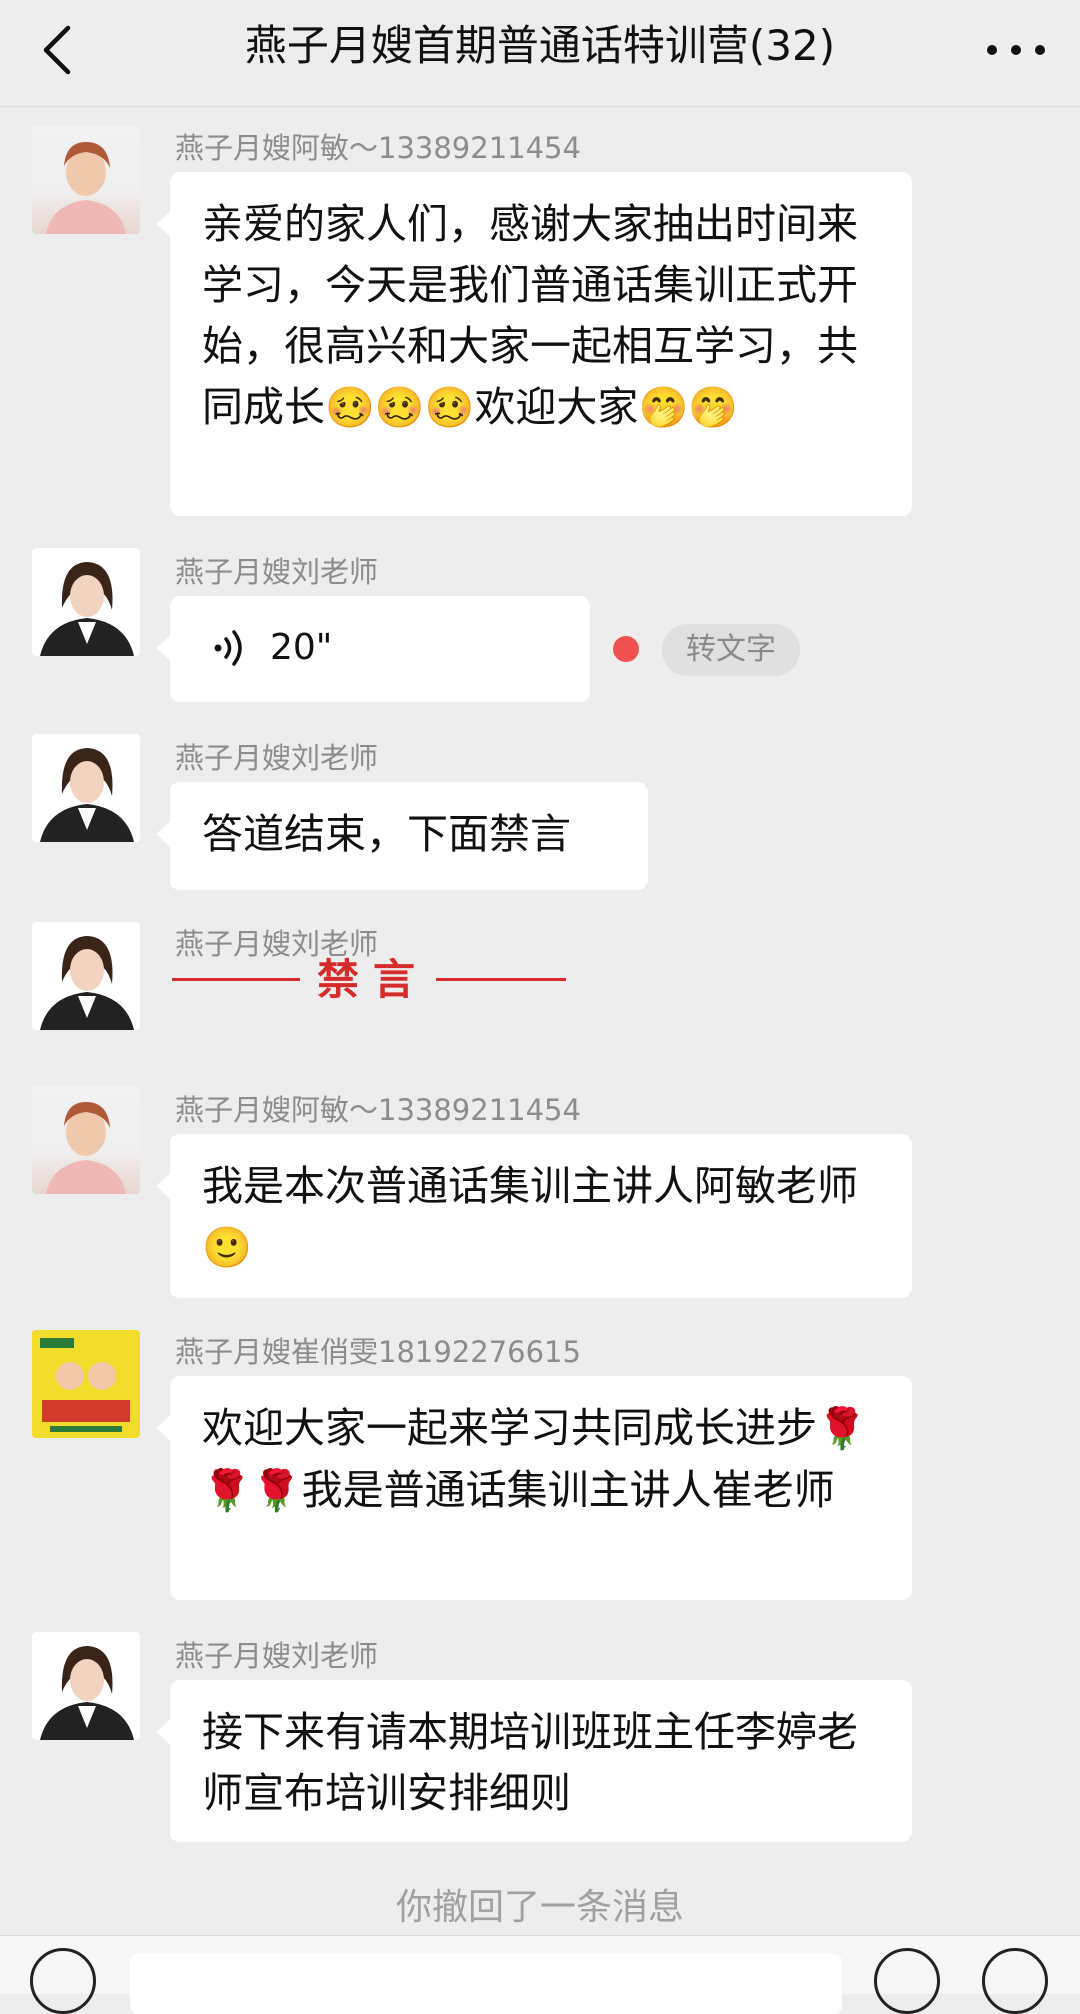  I want to click on message-text: 答道结束，下面禁言, so click(386, 834).